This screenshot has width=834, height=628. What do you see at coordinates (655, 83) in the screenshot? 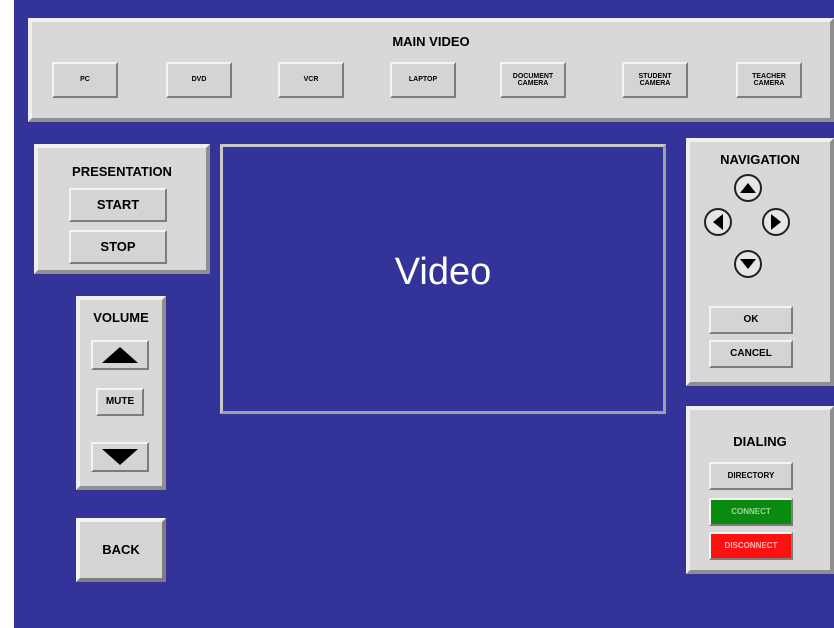
I see `source-student-camera-label-2: CAMERA` at bounding box center [655, 83].